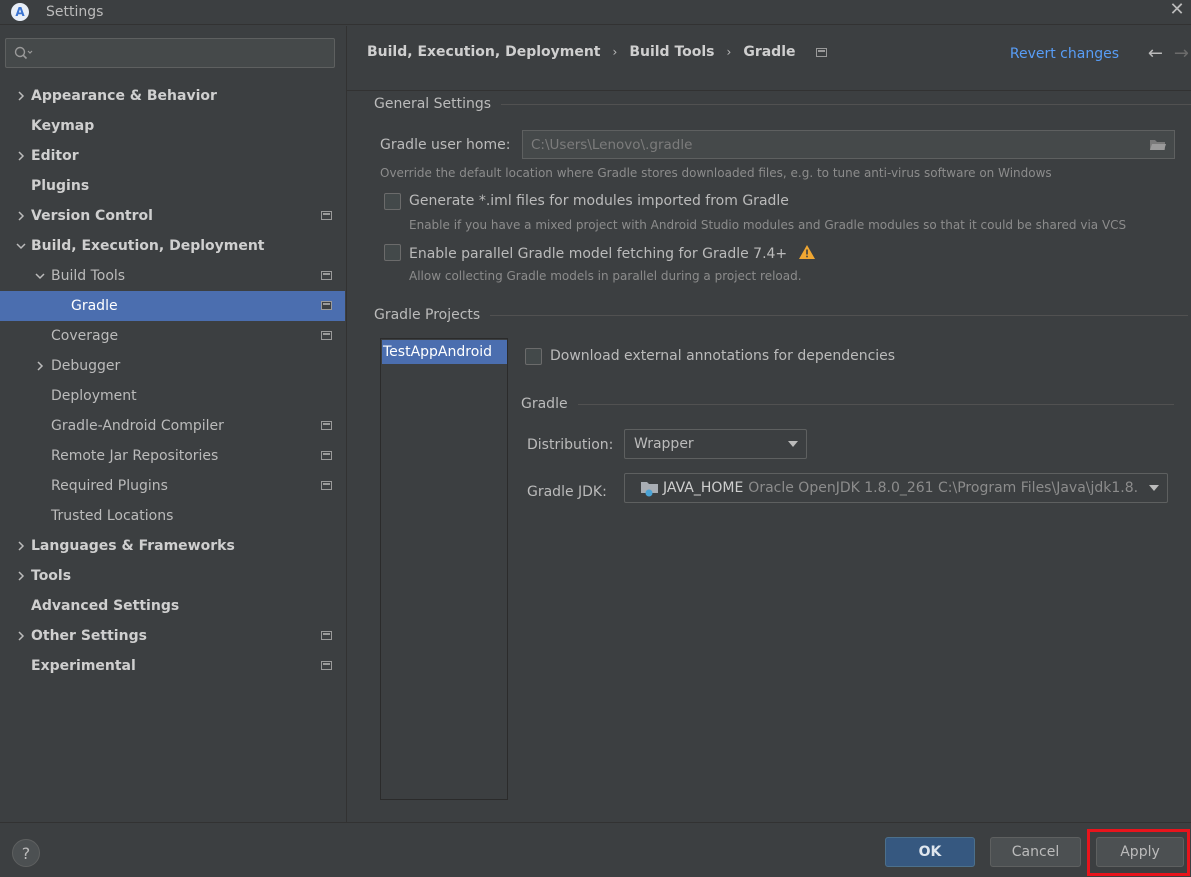 The width and height of the screenshot is (1191, 877). Describe the element at coordinates (444, 352) in the screenshot. I see `project-item: TestAppAndroid` at that location.